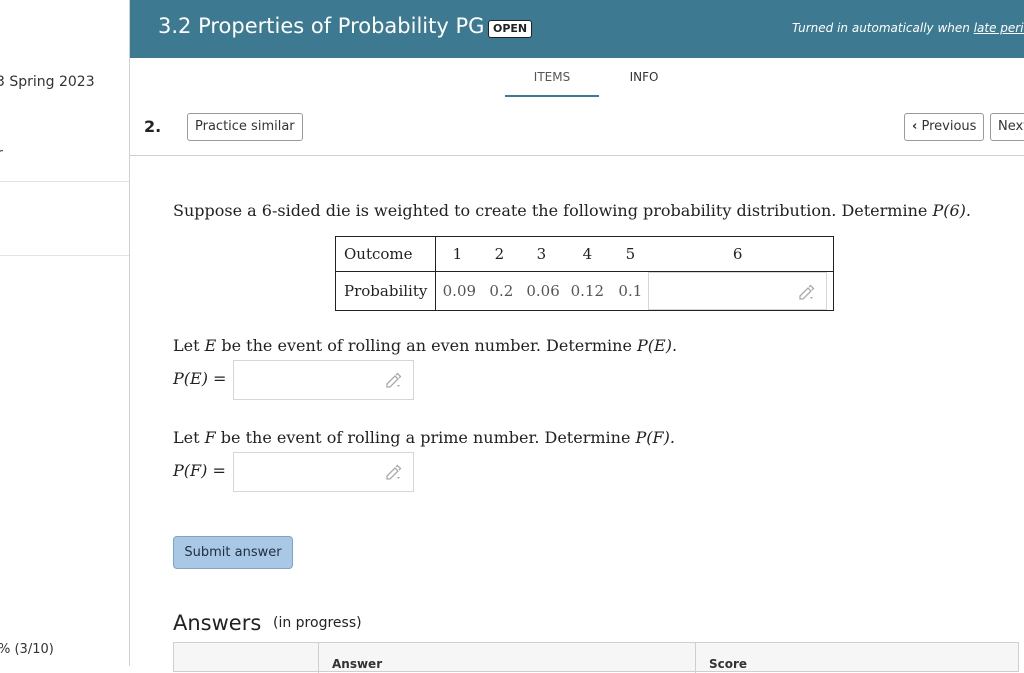  I want to click on next-button: Next, so click(1007, 127).